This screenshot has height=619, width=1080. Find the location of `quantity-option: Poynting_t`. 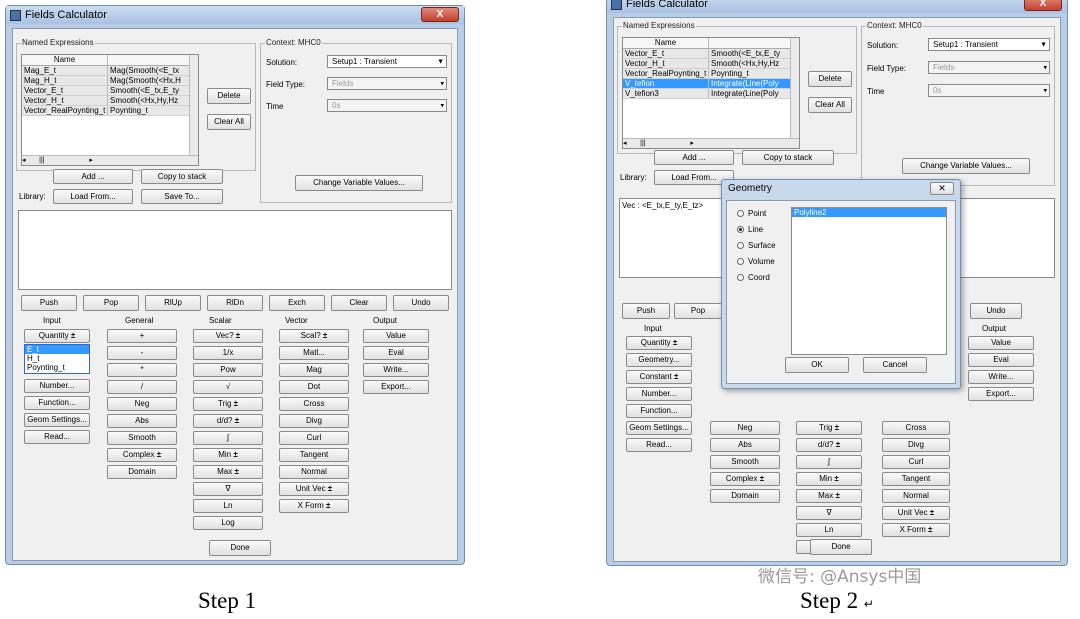

quantity-option: Poynting_t is located at coordinates (57, 367).